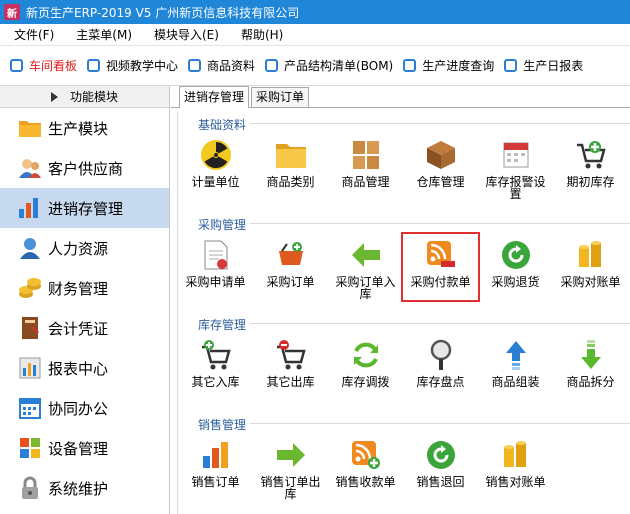 The height and width of the screenshot is (514, 630). I want to click on tile-label: 采购申请单, so click(215, 282).